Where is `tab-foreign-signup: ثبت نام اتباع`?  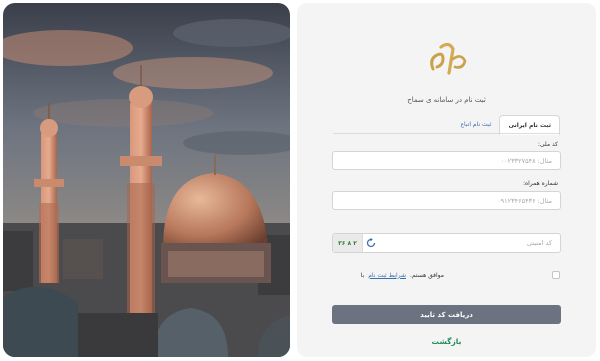 tab-foreign-signup: ثبت نام اتباع is located at coordinates (475, 125).